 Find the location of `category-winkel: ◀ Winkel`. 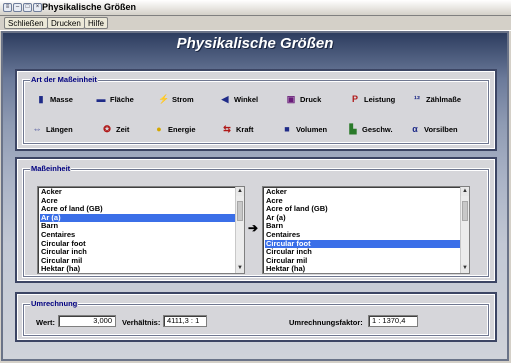

category-winkel: ◀ Winkel is located at coordinates (239, 99).